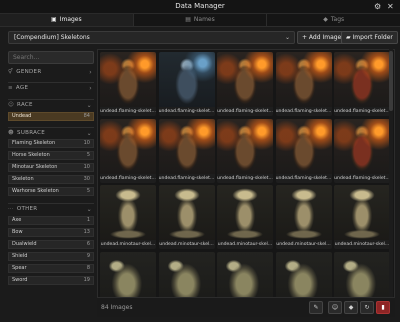 The image size is (400, 322). I want to click on import-folder-button: ▰ Import Folder, so click(369, 37).